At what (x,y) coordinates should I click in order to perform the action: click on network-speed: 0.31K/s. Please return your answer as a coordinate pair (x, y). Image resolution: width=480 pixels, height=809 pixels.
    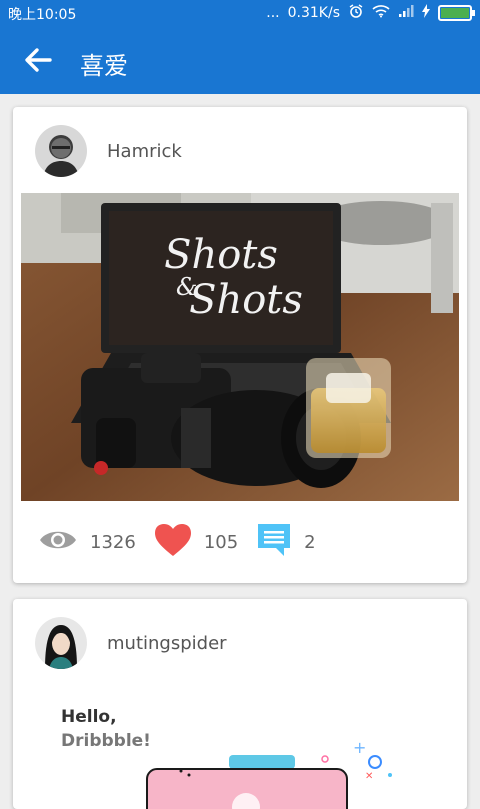
    Looking at the image, I should click on (313, 13).